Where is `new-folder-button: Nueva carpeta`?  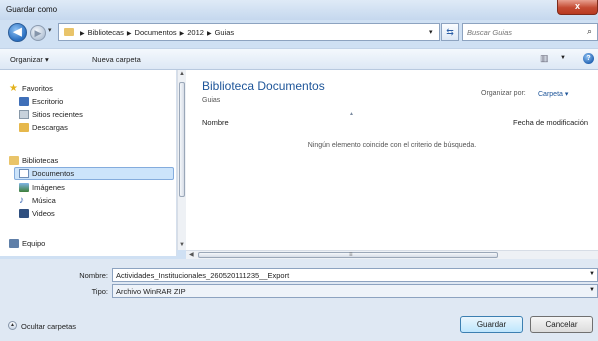
new-folder-button: Nueva carpeta is located at coordinates (116, 59).